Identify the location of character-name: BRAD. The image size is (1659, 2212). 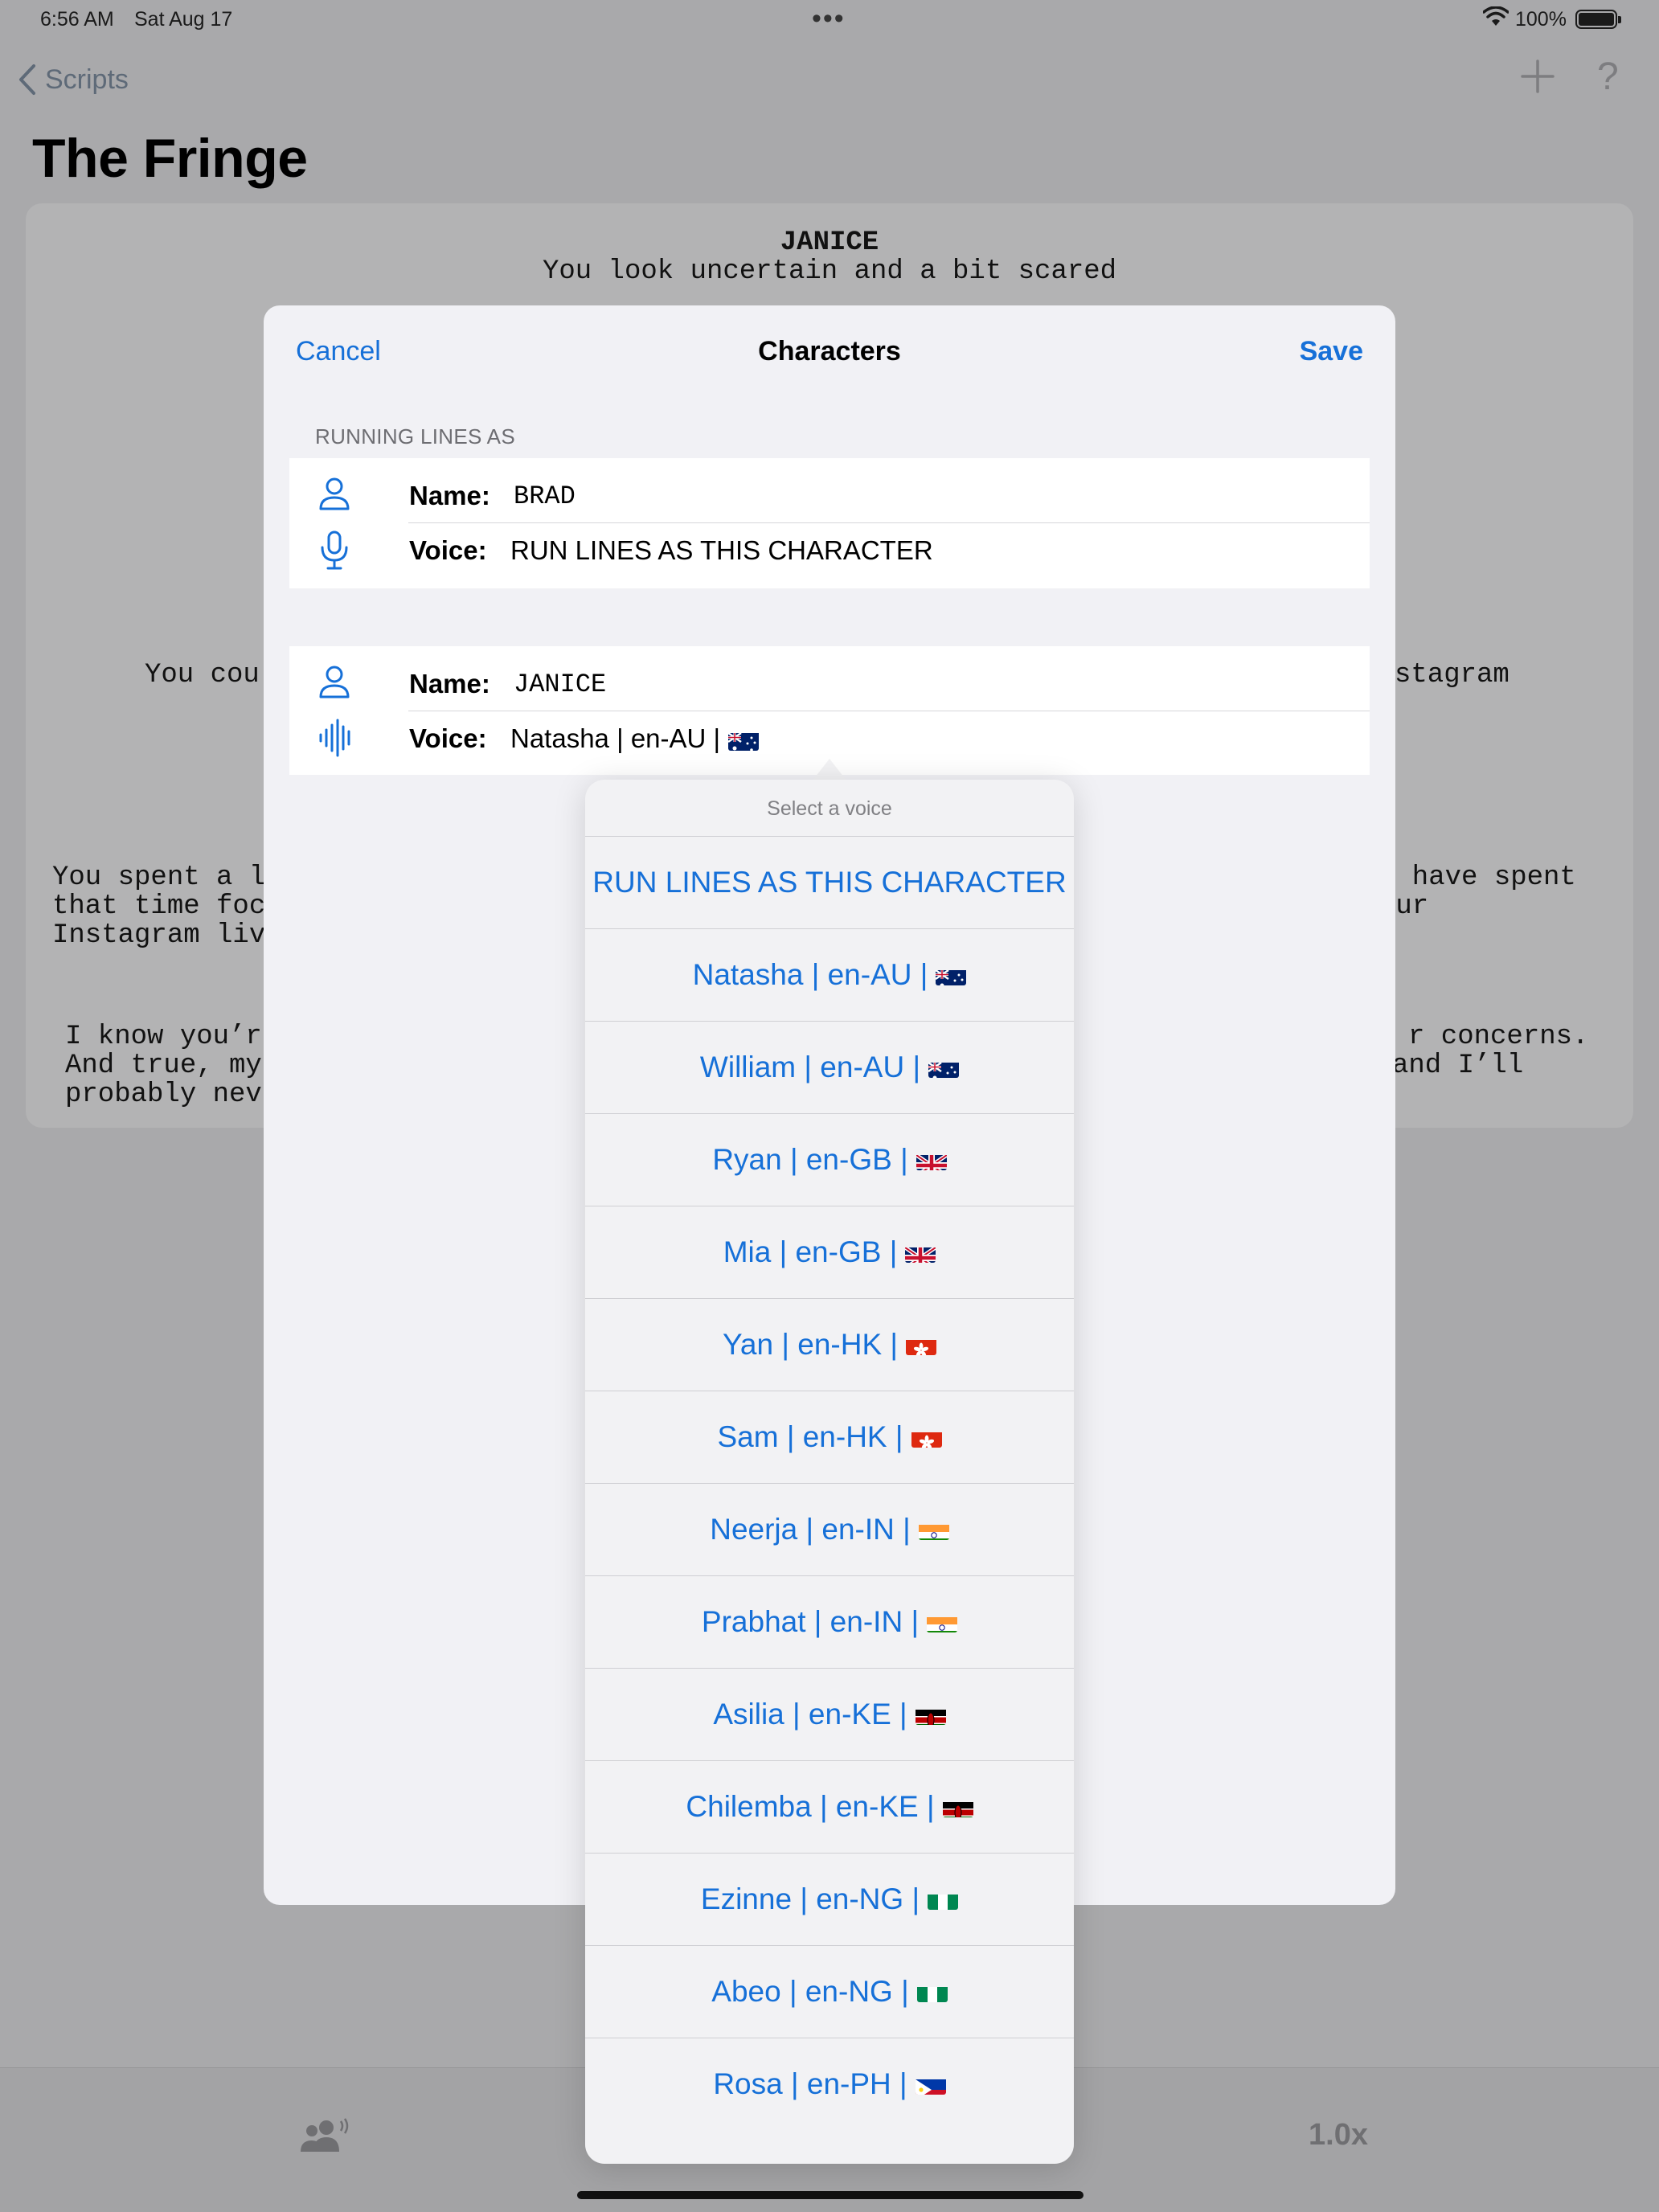
(545, 496).